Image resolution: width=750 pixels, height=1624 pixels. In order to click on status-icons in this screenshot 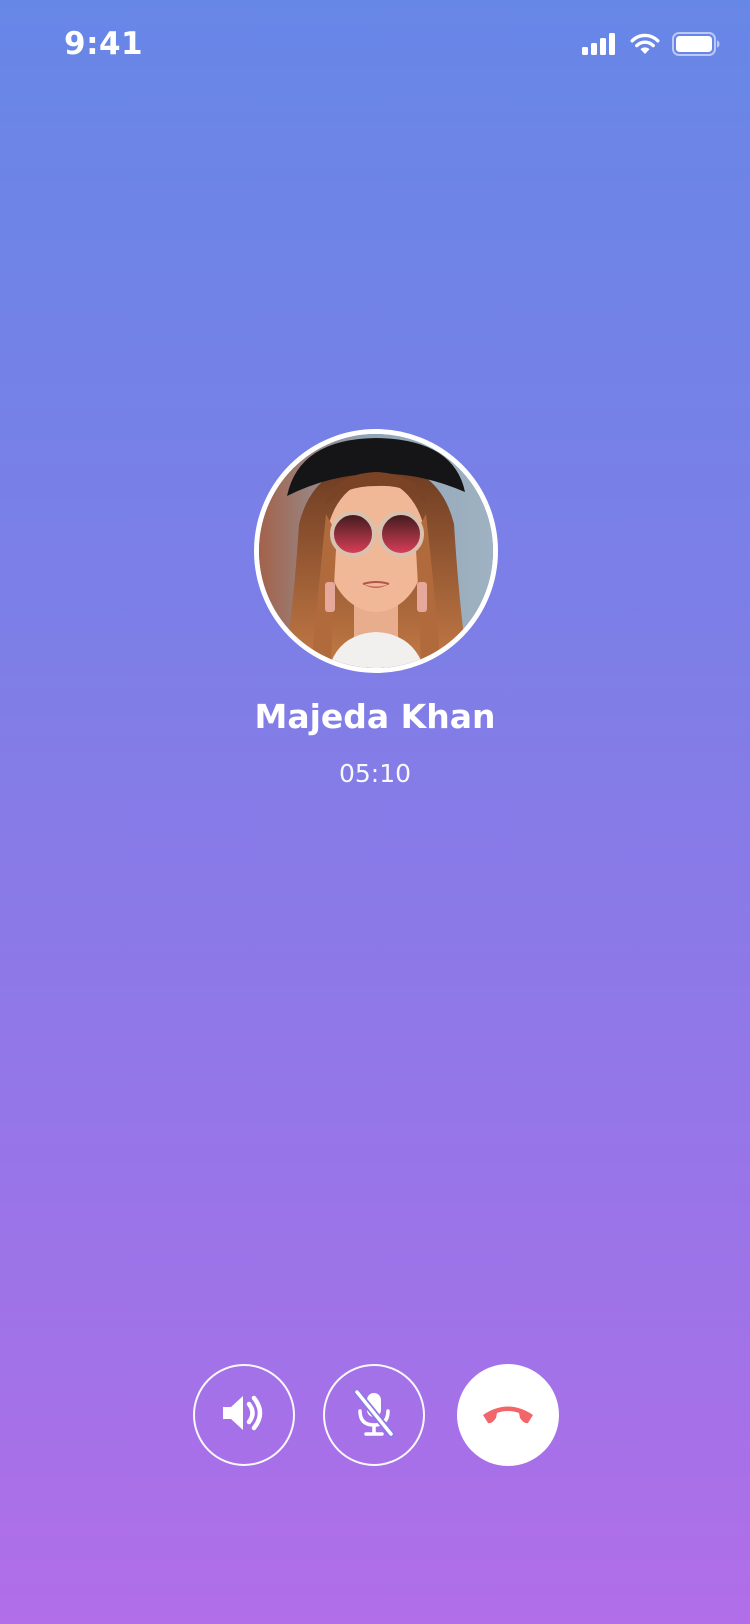, I will do `click(651, 44)`.